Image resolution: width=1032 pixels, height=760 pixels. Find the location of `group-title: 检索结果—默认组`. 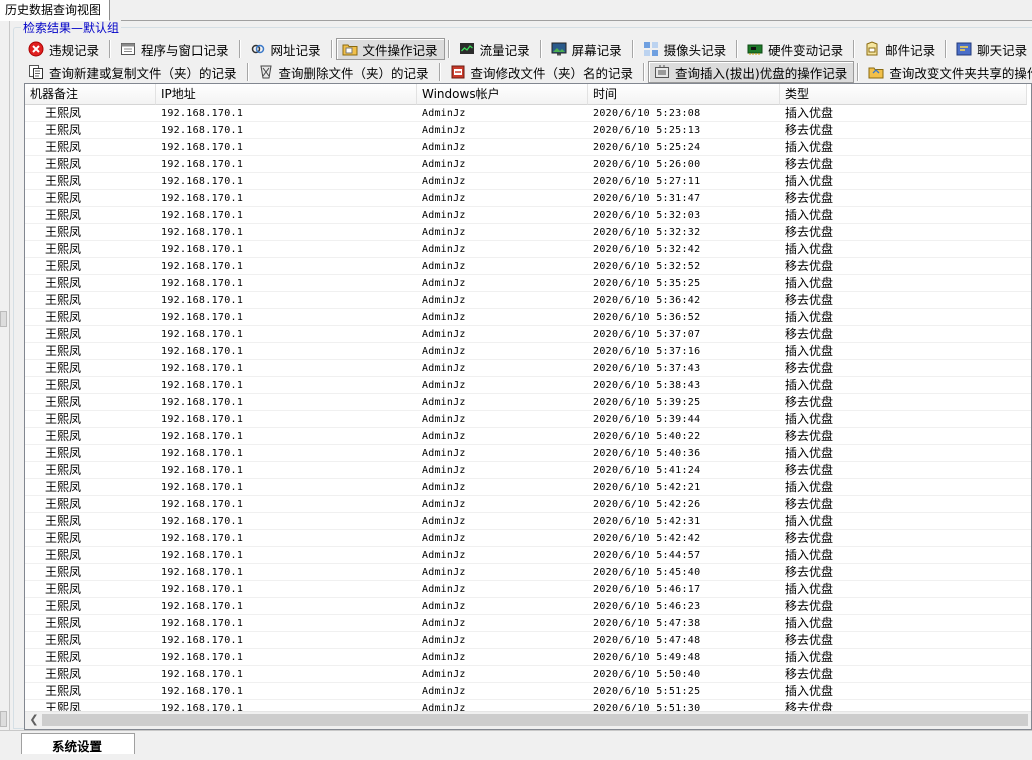

group-title: 检索结果—默认组 is located at coordinates (71, 28).